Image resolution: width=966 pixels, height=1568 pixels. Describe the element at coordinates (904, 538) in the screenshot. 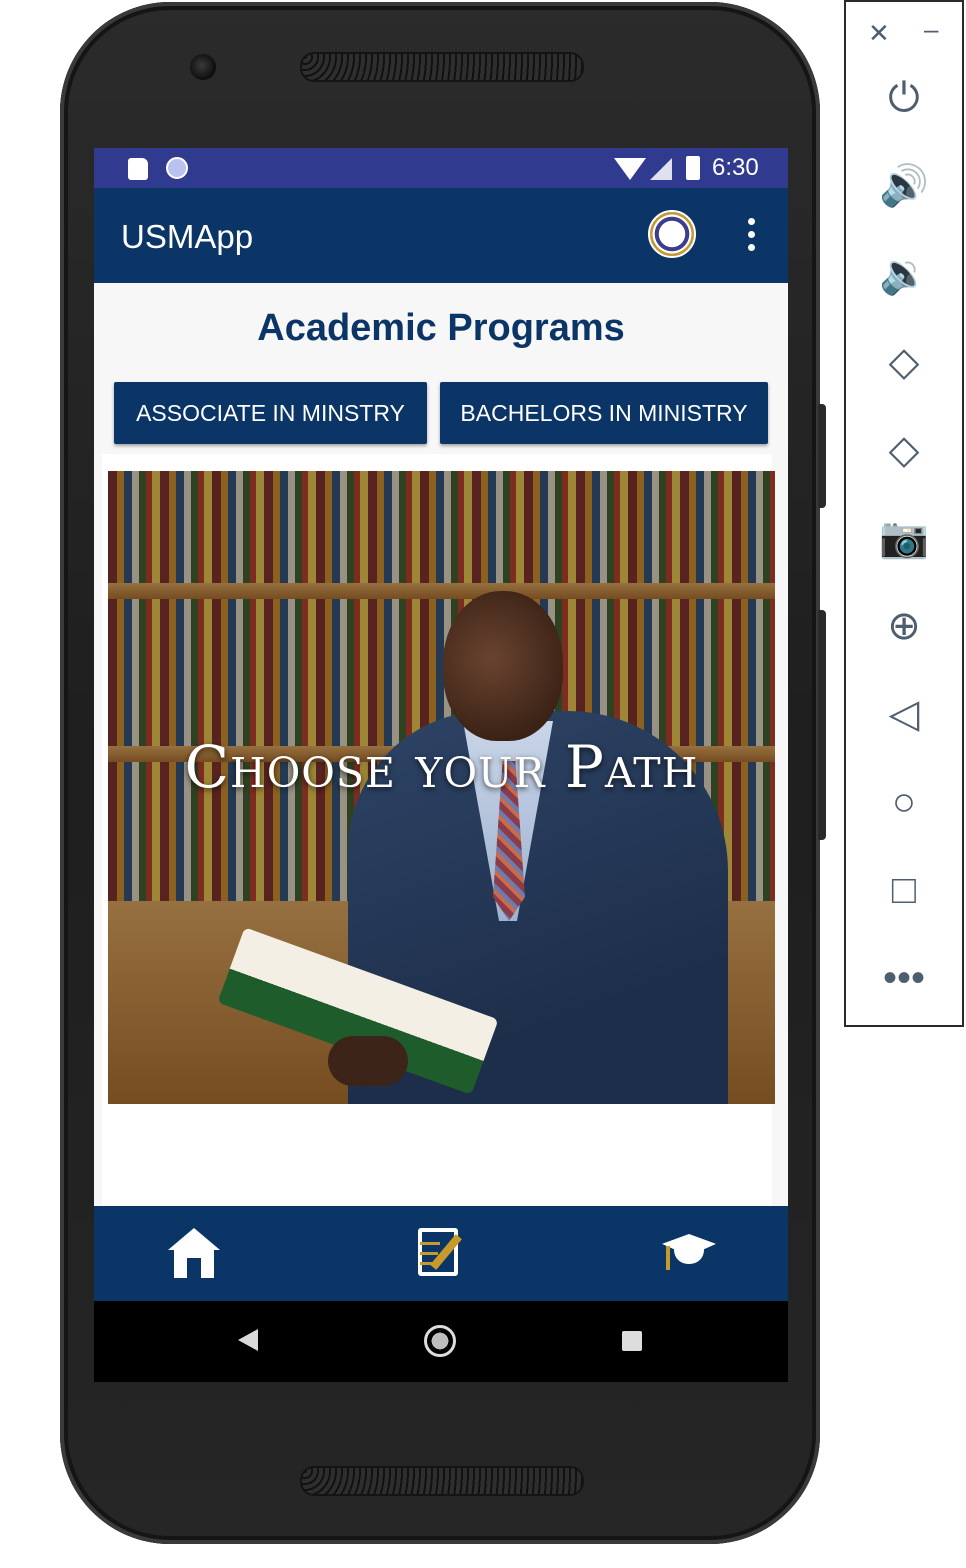

I see `screenshot-icon: 📷` at that location.